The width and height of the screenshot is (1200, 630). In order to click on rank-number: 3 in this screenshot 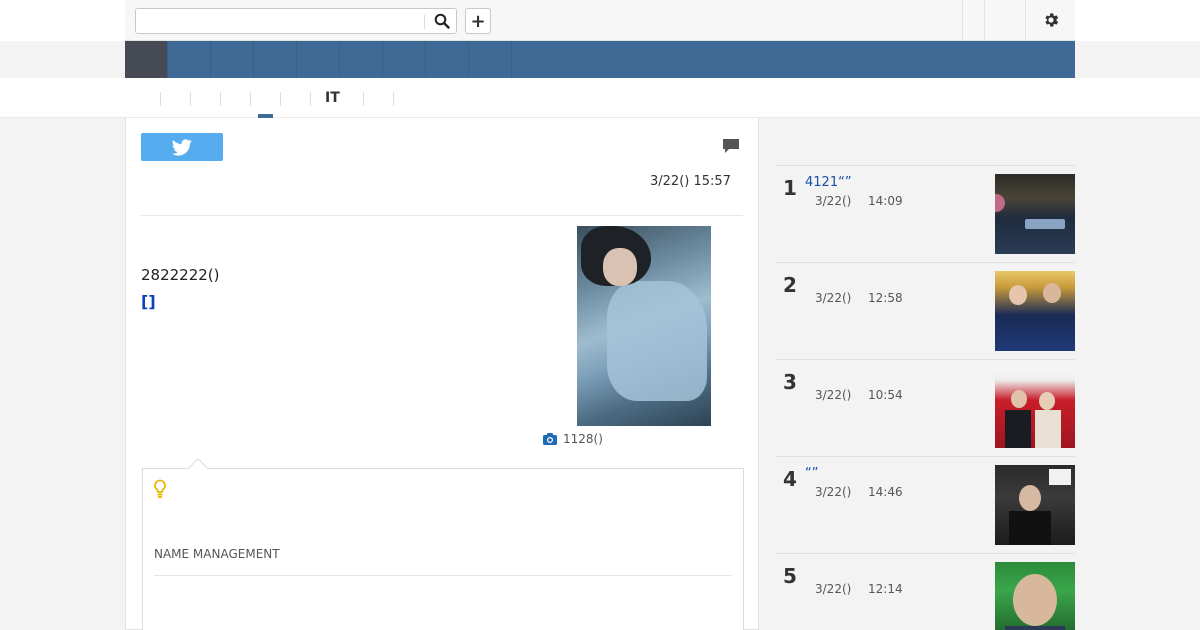, I will do `click(790, 382)`.